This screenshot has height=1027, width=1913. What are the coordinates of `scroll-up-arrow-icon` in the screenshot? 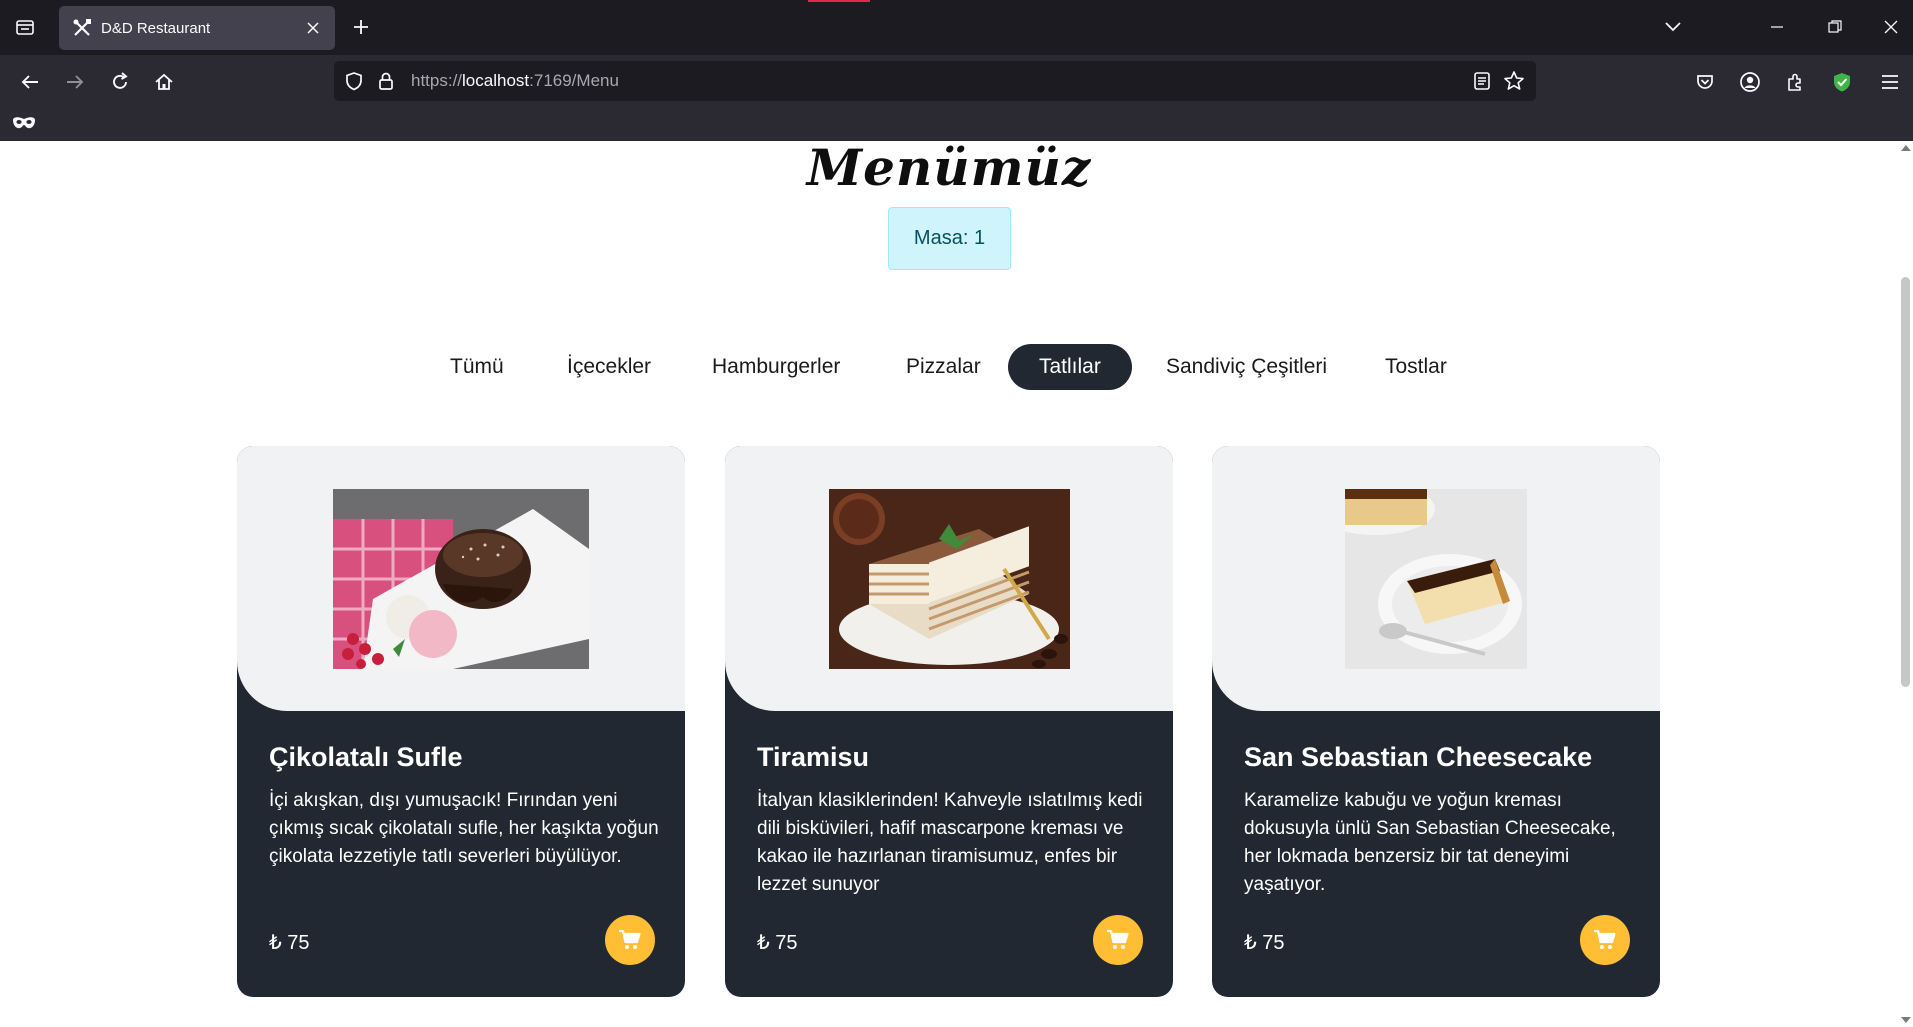 It's located at (1906, 148).